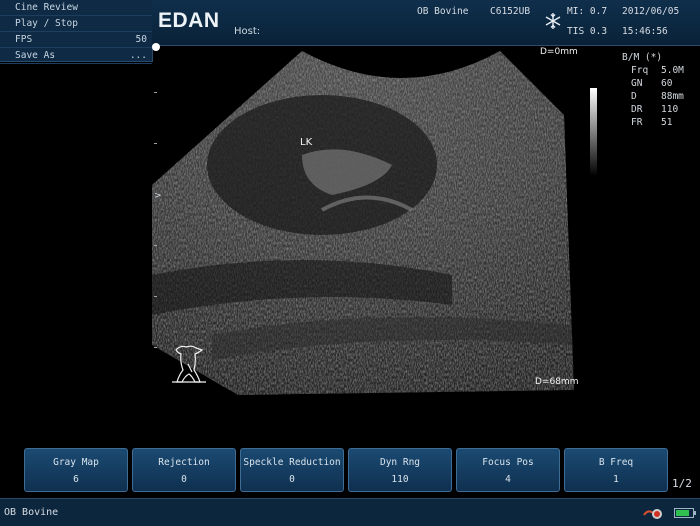 This screenshot has height=526, width=700. Describe the element at coordinates (670, 109) in the screenshot. I see `param-value: 110` at that location.